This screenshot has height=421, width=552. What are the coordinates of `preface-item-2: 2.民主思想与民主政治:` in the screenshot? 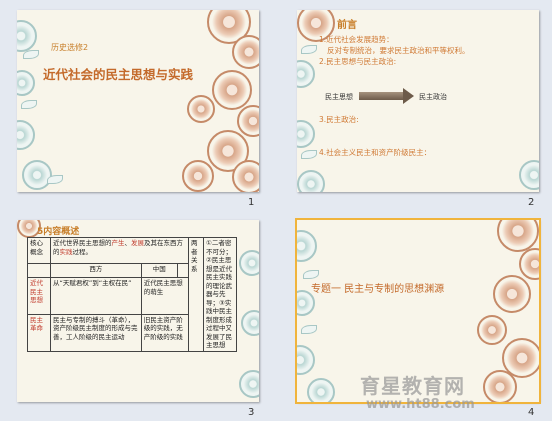 It's located at (358, 61).